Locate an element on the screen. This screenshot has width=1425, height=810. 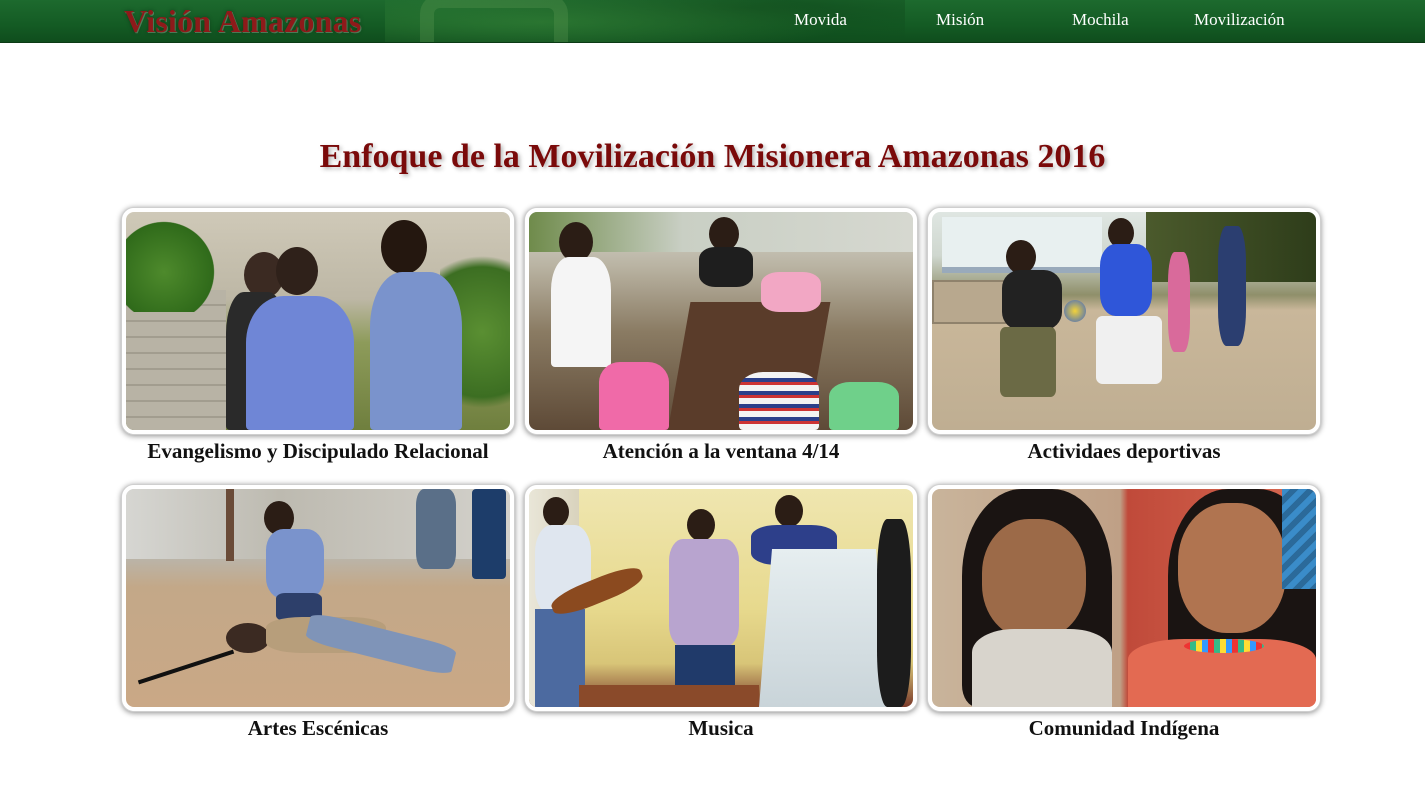
evangelism-photo is located at coordinates (318, 321).